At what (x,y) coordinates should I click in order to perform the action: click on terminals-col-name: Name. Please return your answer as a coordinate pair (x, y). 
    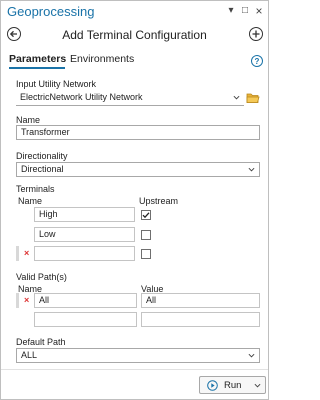
    Looking at the image, I should click on (30, 201).